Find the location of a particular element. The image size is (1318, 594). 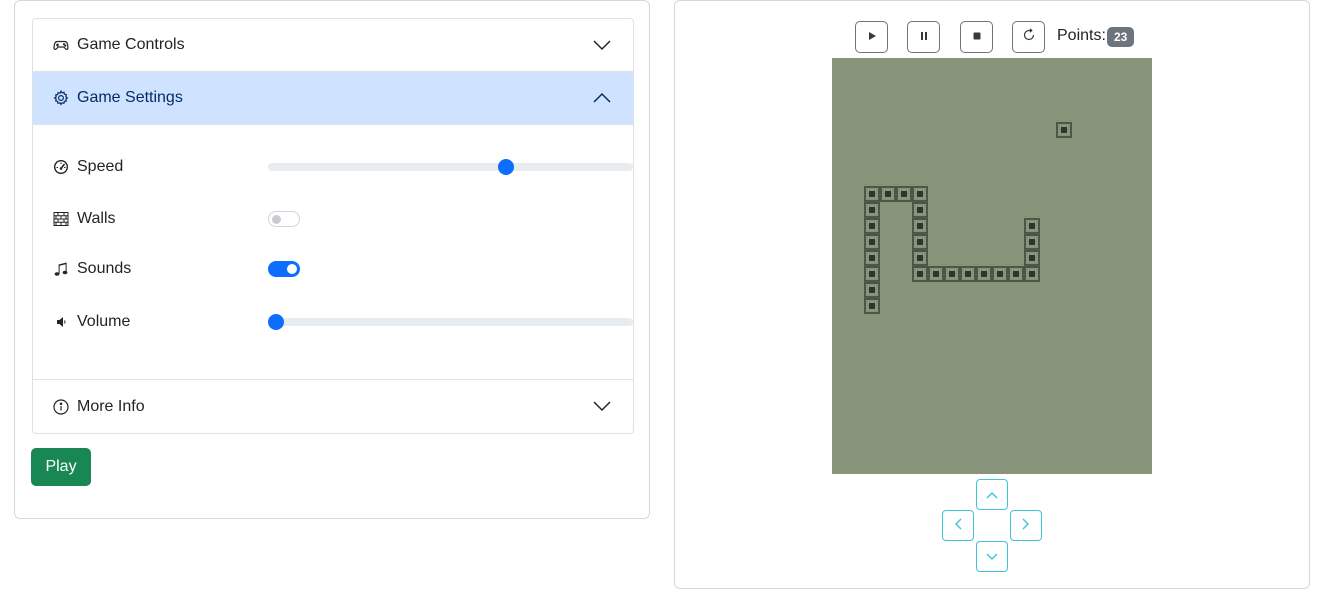

sounds-toggle is located at coordinates (284, 269).